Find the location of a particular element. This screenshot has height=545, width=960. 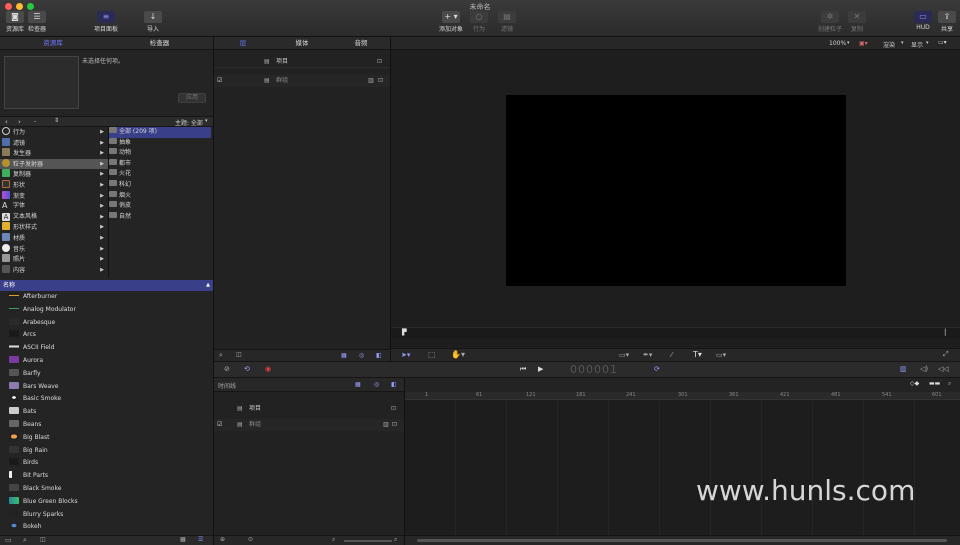

add-icon: ⊕ is located at coordinates (222, 539).